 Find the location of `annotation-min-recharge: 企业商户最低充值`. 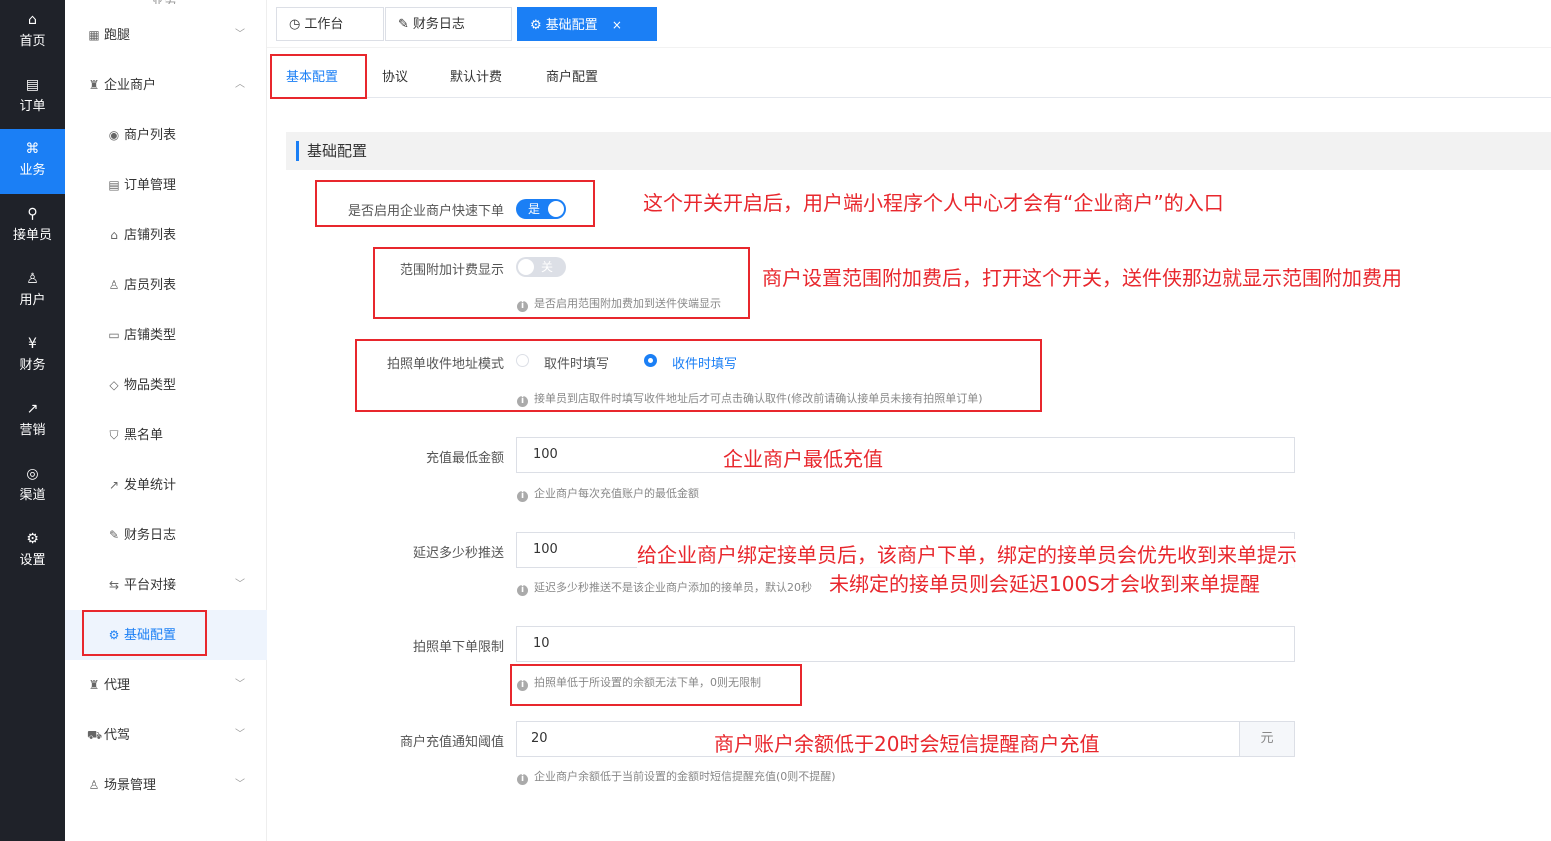

annotation-min-recharge: 企业商户最低充值 is located at coordinates (803, 459).